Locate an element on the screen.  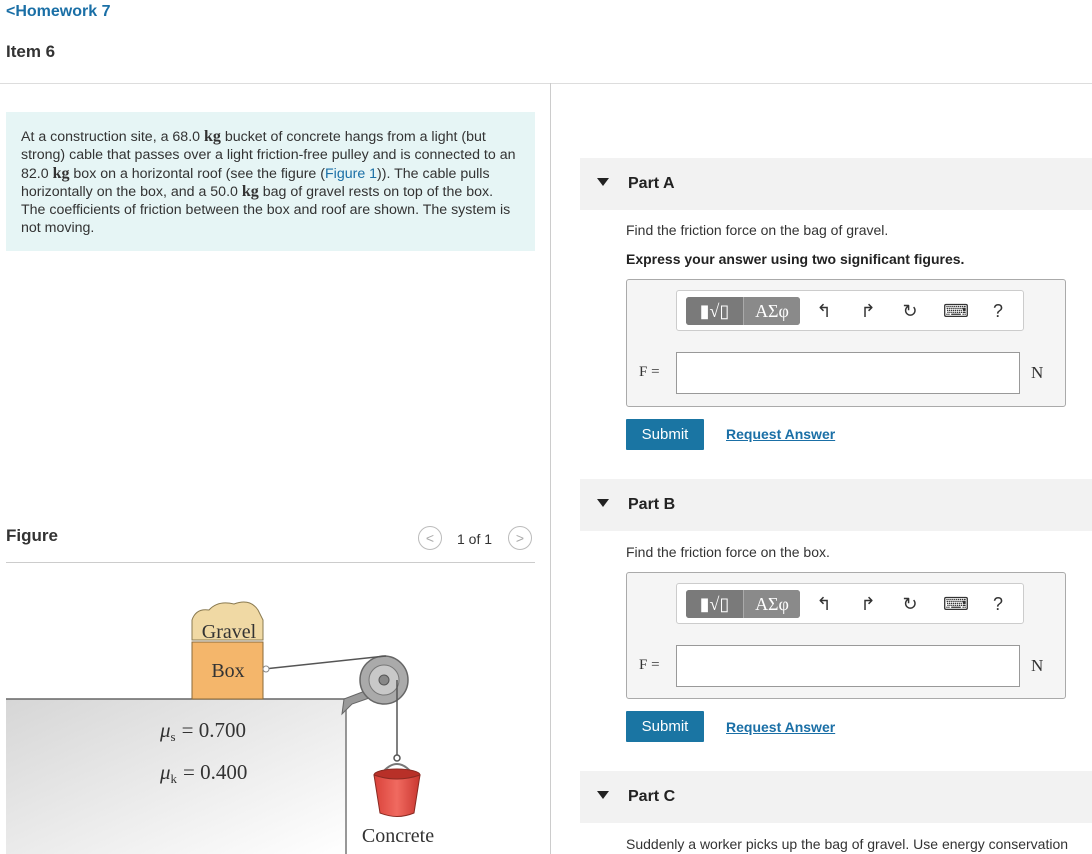
part-b-answer-box: ▮√▯ ΑΣφ ↰ ↱ ↻ ⌨ ? F = N is located at coordinates (846, 635).